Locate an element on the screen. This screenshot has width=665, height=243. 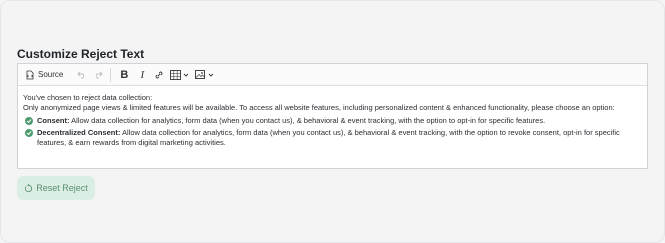
redo-icon is located at coordinates (99, 74).